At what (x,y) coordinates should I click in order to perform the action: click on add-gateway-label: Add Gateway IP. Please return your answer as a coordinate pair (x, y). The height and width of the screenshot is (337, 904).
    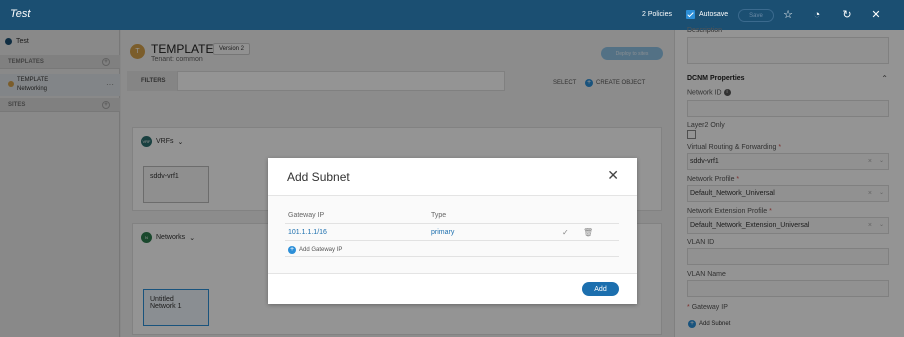
    Looking at the image, I should click on (321, 250).